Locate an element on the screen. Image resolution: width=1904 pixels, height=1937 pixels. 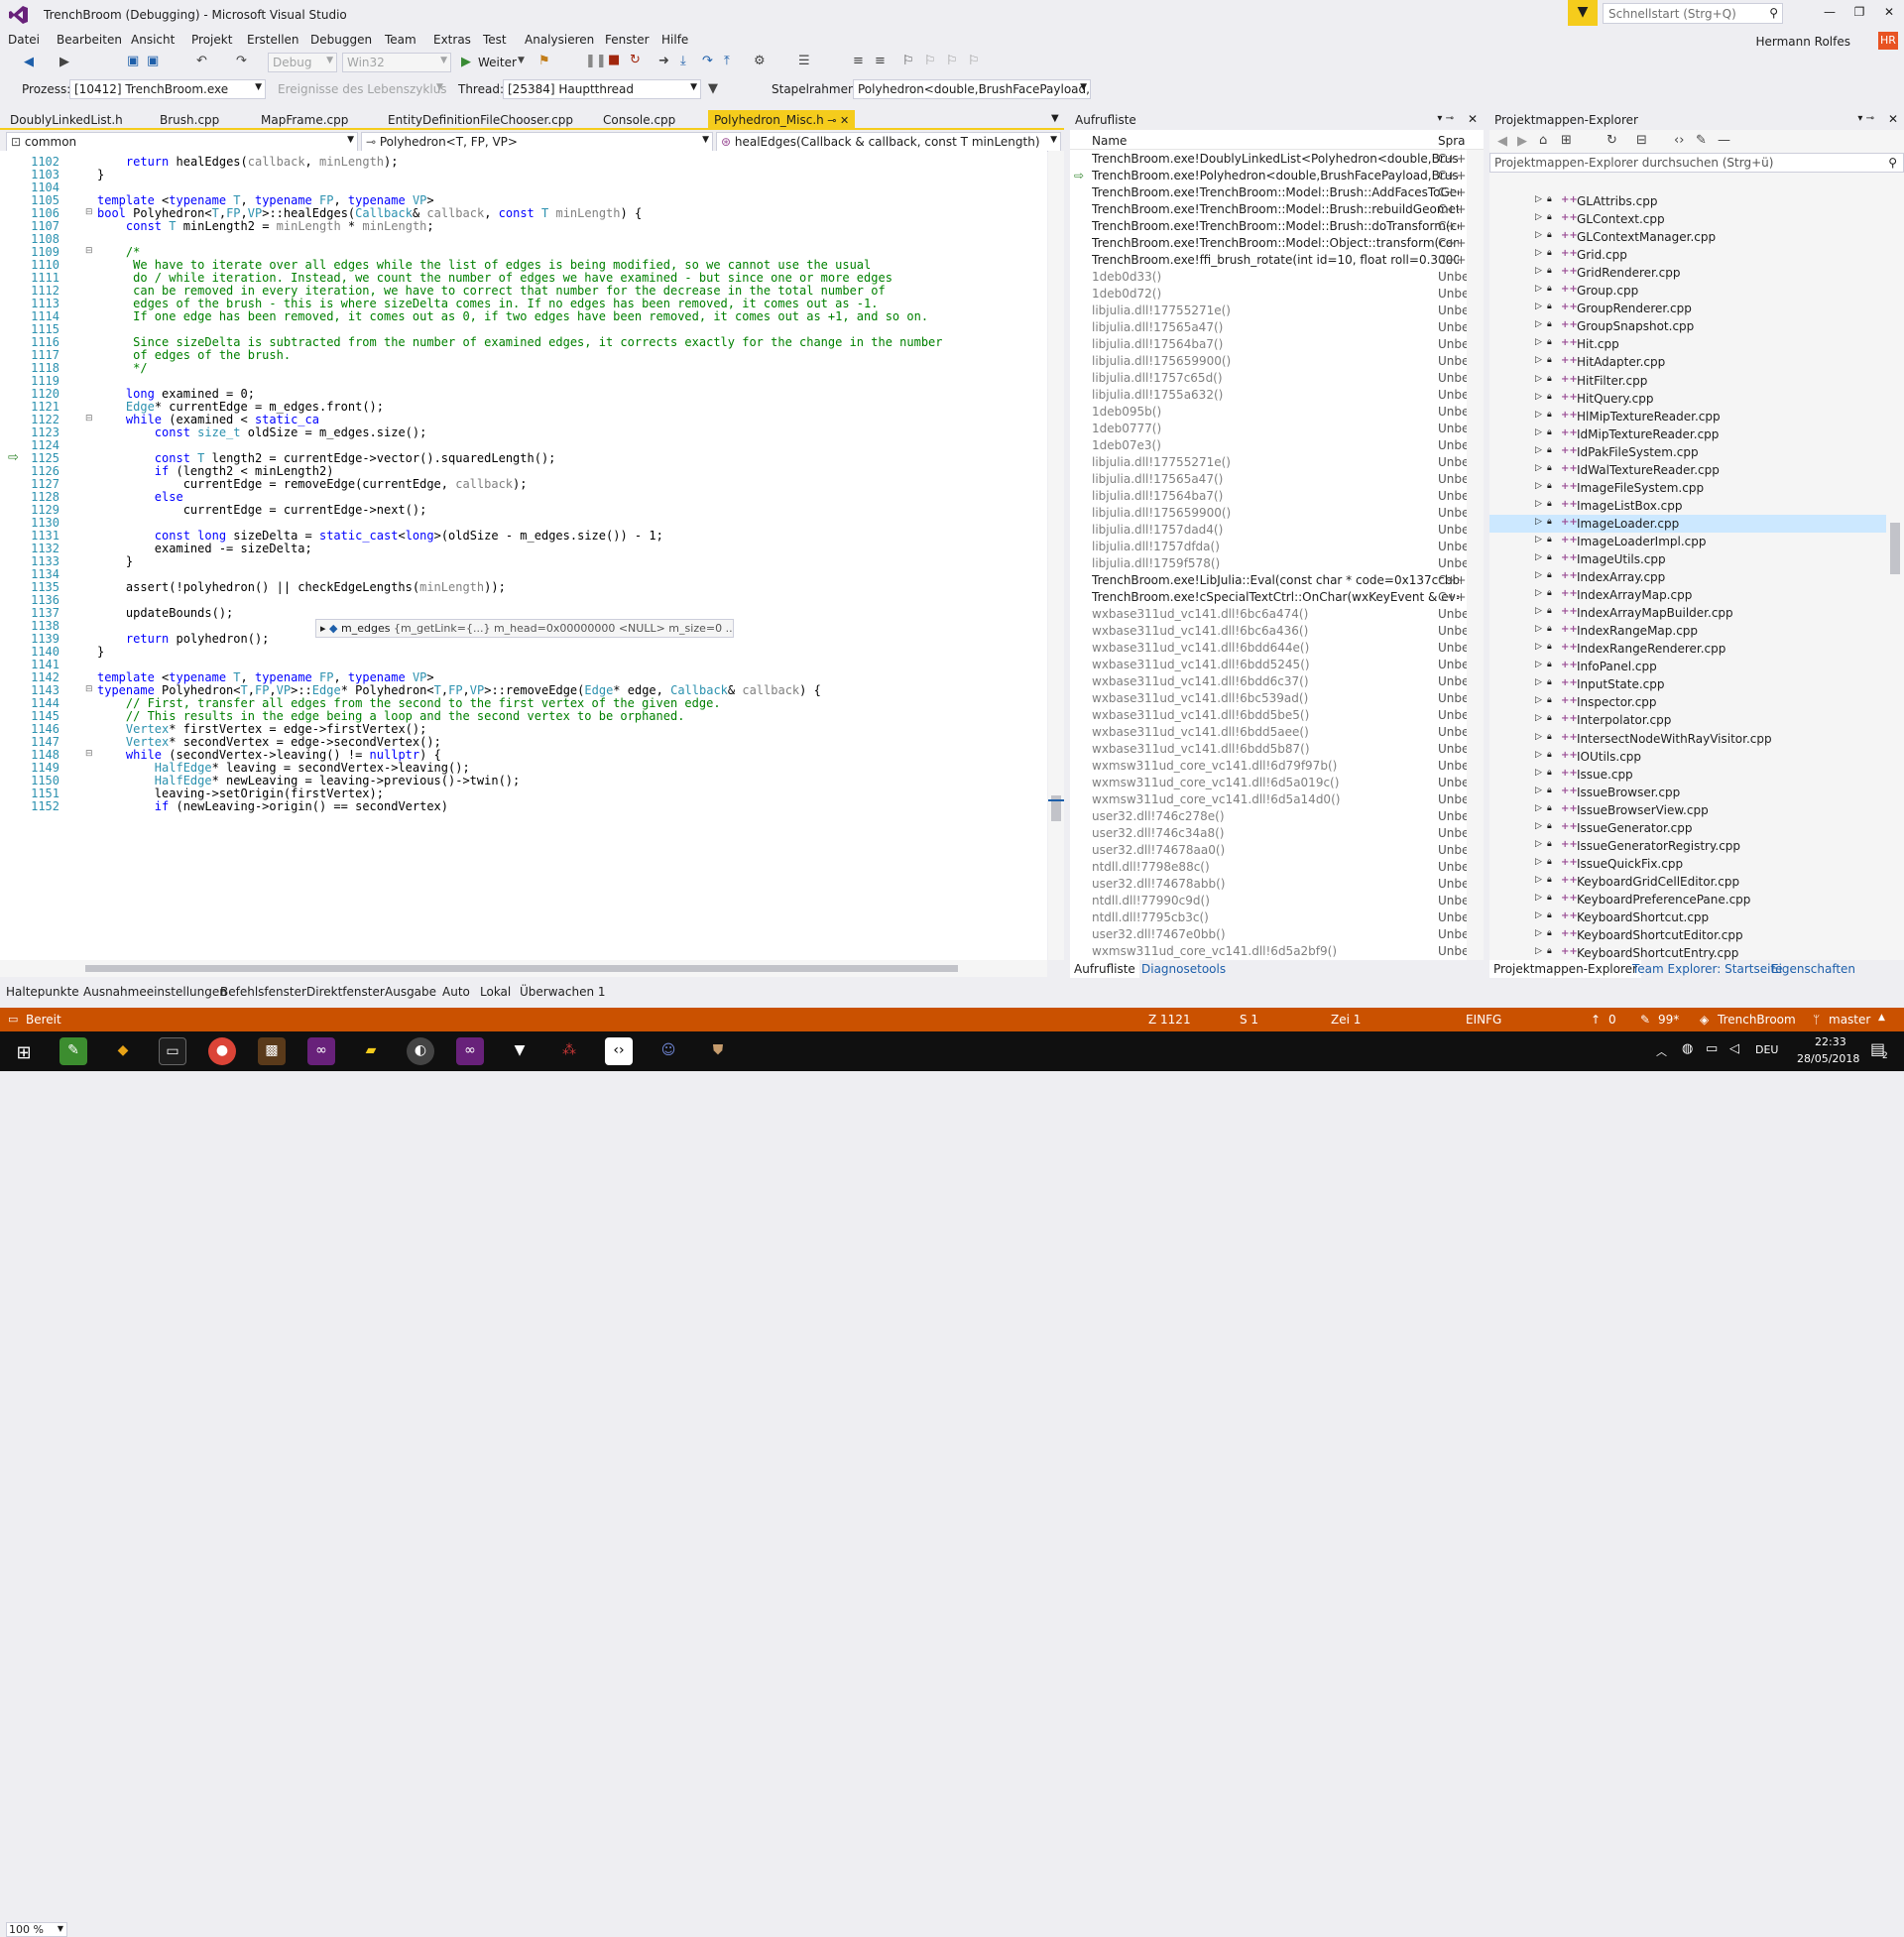
tab-document: Brush.cpp is located at coordinates (189, 120).